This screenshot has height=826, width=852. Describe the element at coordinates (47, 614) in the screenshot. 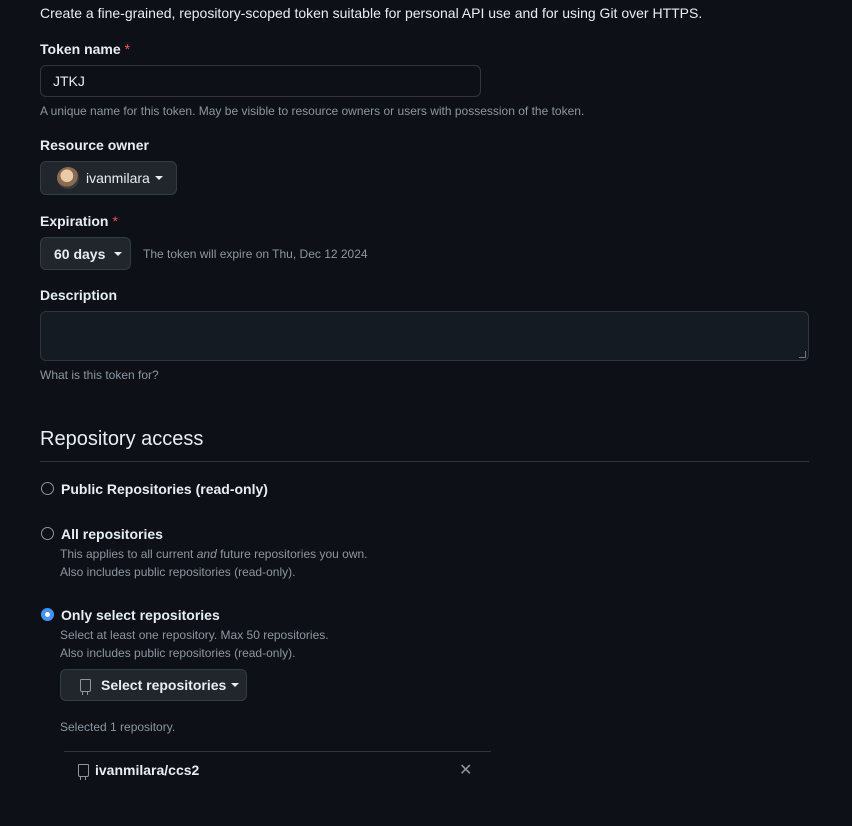

I see `radio-only-select-repositories` at that location.